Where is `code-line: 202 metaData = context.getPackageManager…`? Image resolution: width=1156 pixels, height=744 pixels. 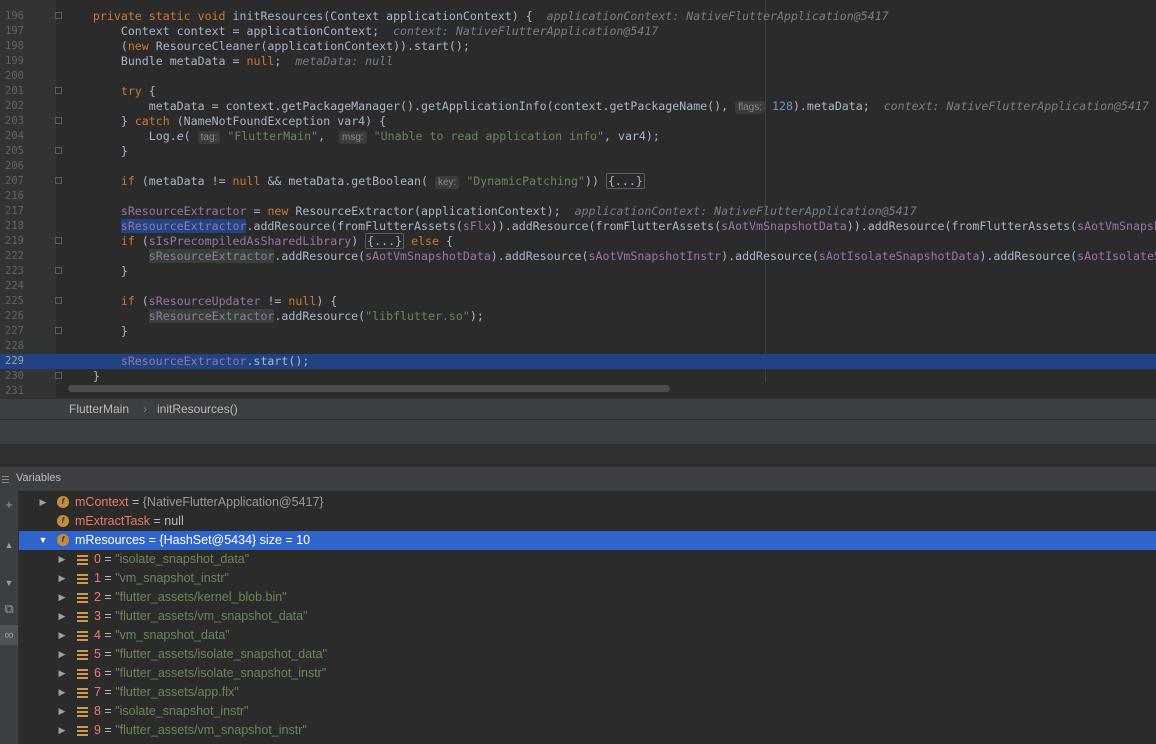
code-line: 202 metaData = context.getPackageManager… is located at coordinates (578, 106).